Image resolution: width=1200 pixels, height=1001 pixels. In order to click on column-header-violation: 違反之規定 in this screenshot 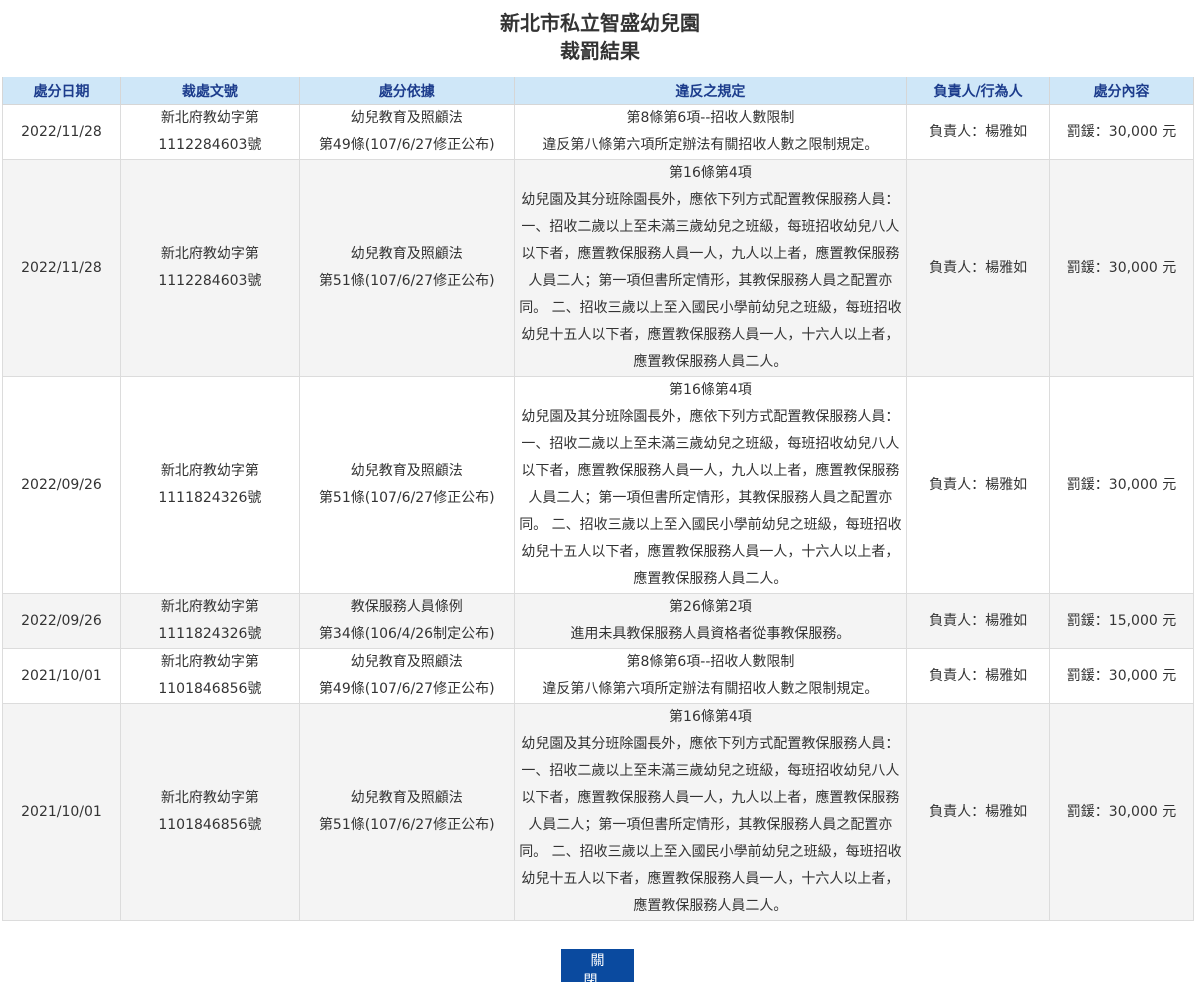, I will do `click(710, 91)`.